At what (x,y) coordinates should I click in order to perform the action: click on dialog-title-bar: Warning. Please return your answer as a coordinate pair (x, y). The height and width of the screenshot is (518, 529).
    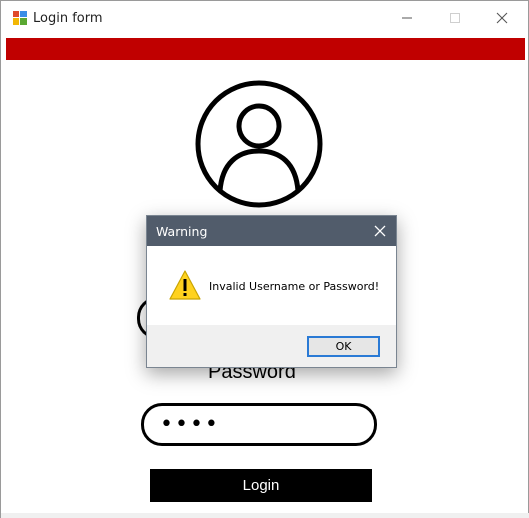
    Looking at the image, I should click on (271, 231).